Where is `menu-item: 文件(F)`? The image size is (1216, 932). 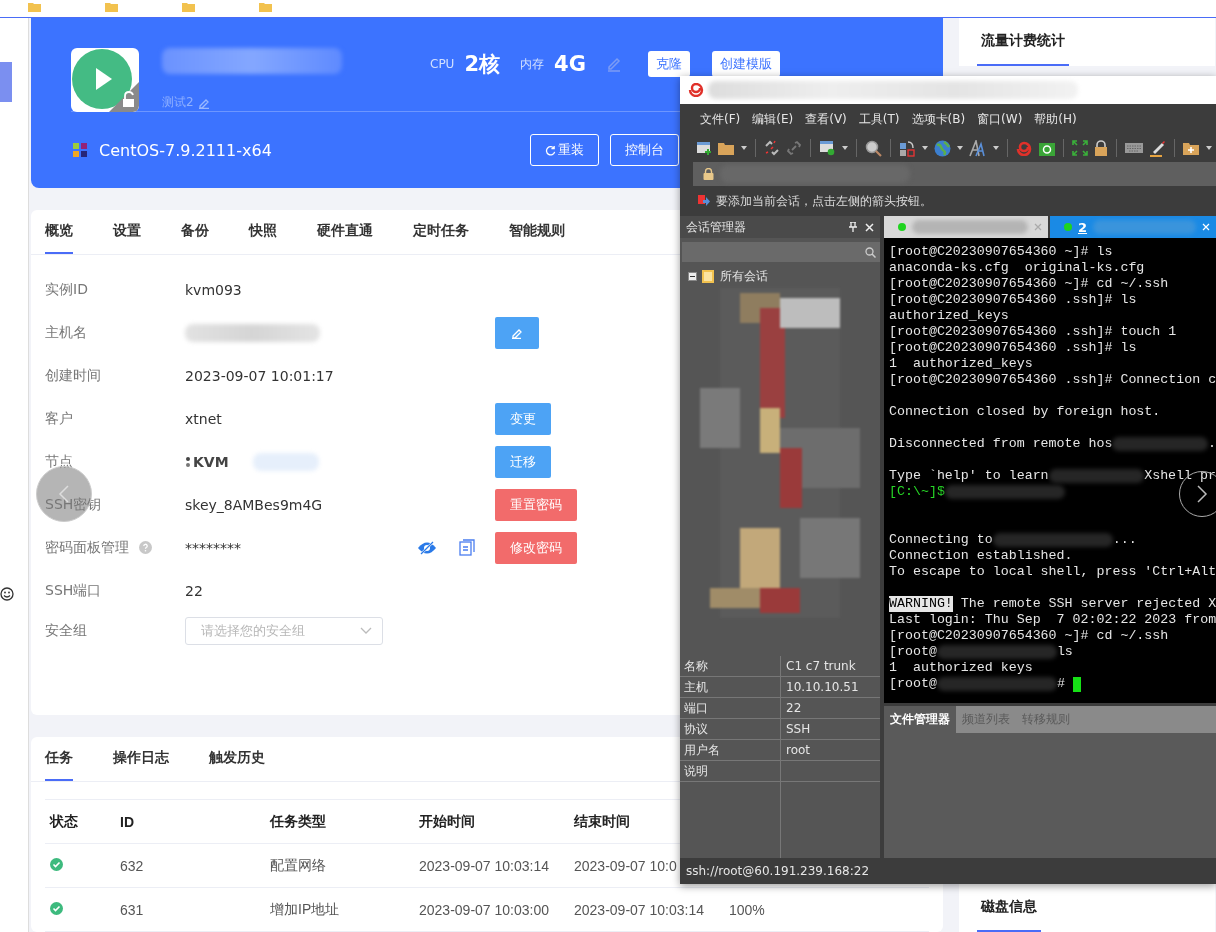 menu-item: 文件(F) is located at coordinates (720, 119).